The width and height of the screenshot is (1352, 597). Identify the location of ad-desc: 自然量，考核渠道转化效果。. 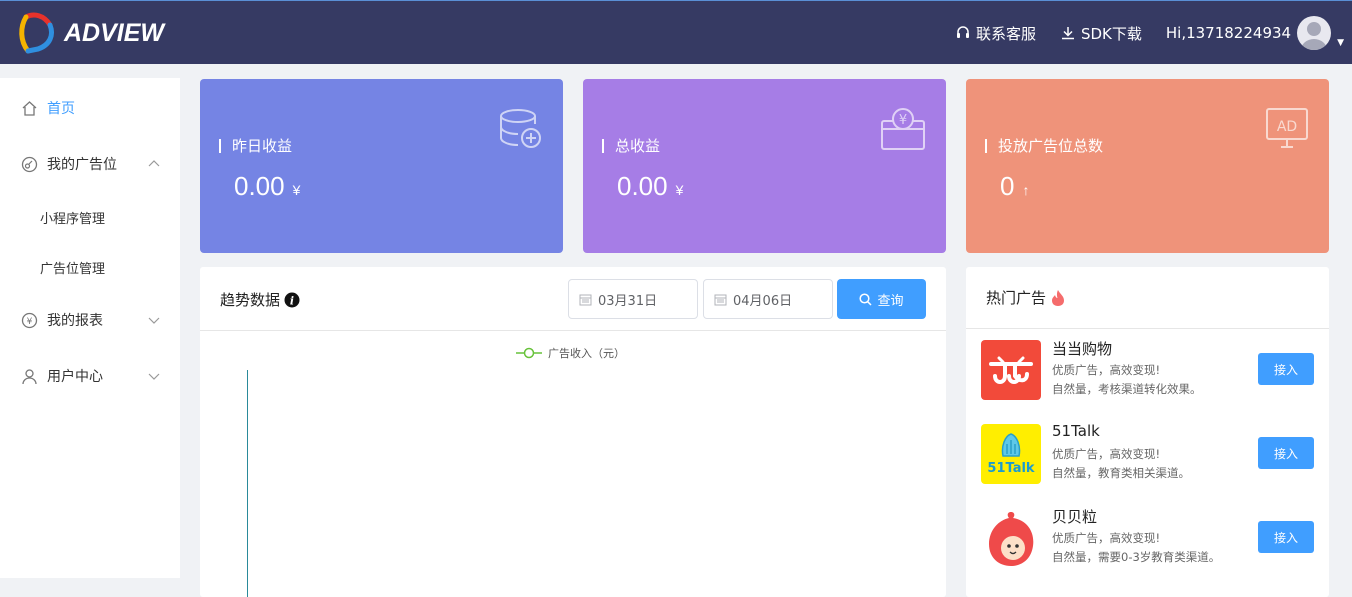
(1127, 389).